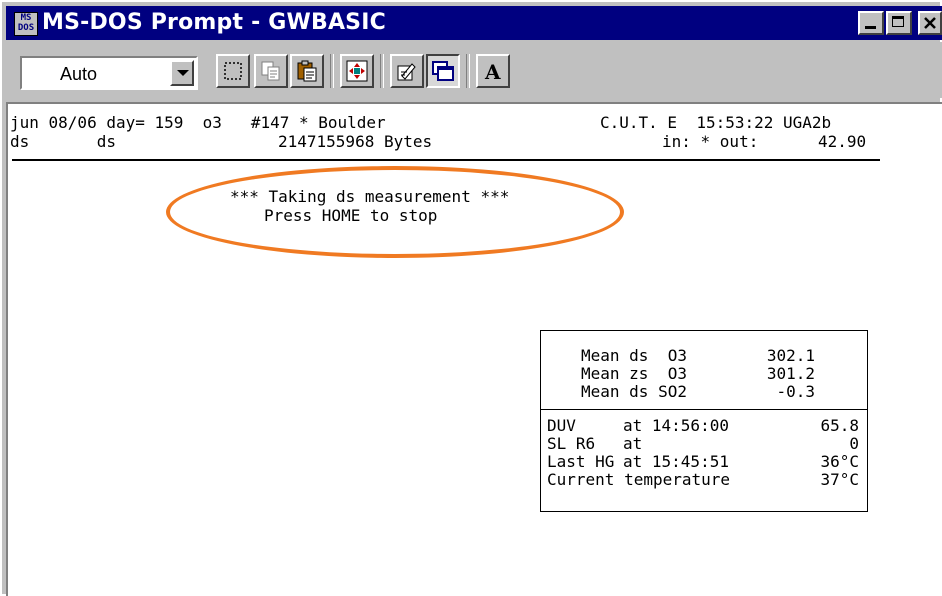 The width and height of the screenshot is (942, 596). I want to click on properties-button, so click(407, 71).